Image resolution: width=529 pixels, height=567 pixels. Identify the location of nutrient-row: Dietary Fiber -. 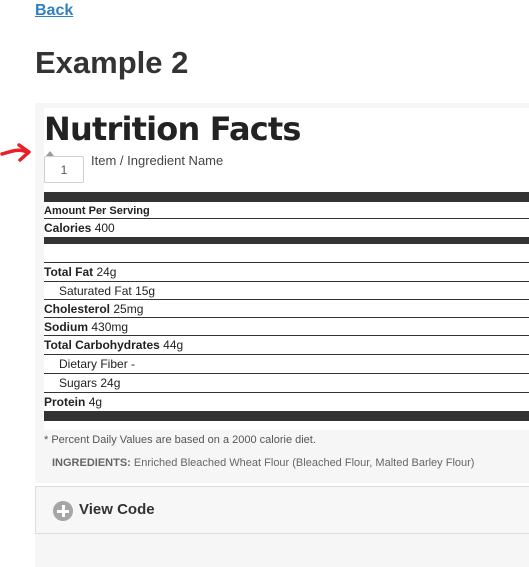
(97, 364).